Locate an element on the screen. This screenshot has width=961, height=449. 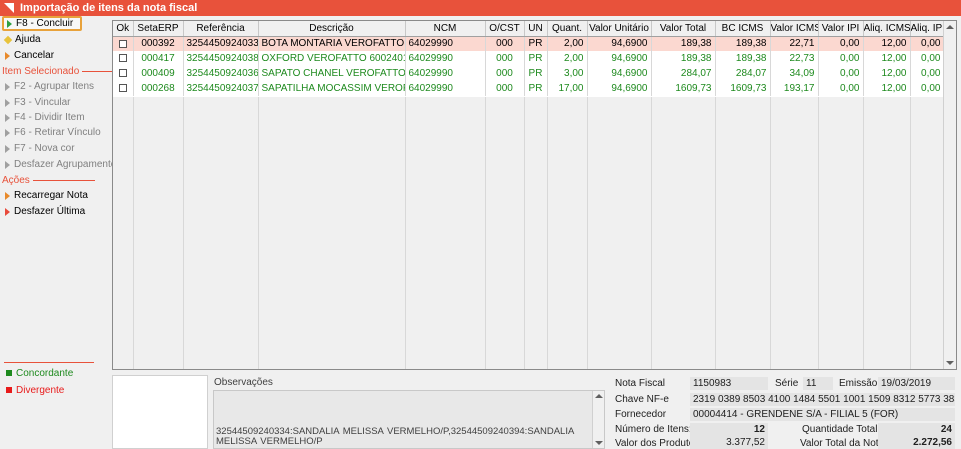
agrupar-itens-button: F2 - Agrupar Itens is located at coordinates (48, 86).